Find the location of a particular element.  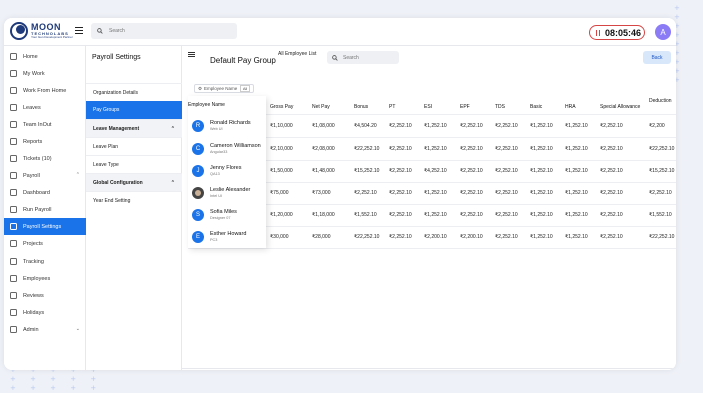

logo-mark-icon is located at coordinates (19, 31).